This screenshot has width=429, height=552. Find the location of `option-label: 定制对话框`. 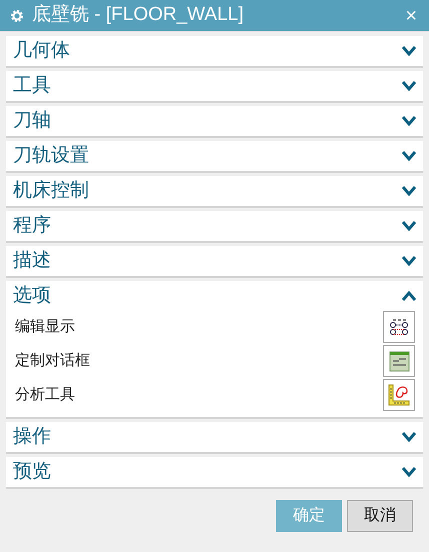

option-label: 定制对话框 is located at coordinates (52, 360).